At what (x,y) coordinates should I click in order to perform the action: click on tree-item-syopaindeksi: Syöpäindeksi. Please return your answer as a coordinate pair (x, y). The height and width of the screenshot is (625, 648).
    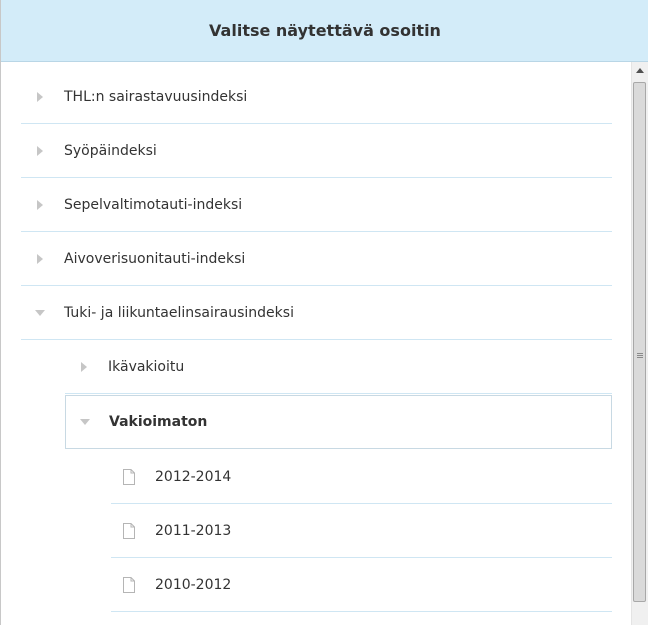
    Looking at the image, I should click on (316, 151).